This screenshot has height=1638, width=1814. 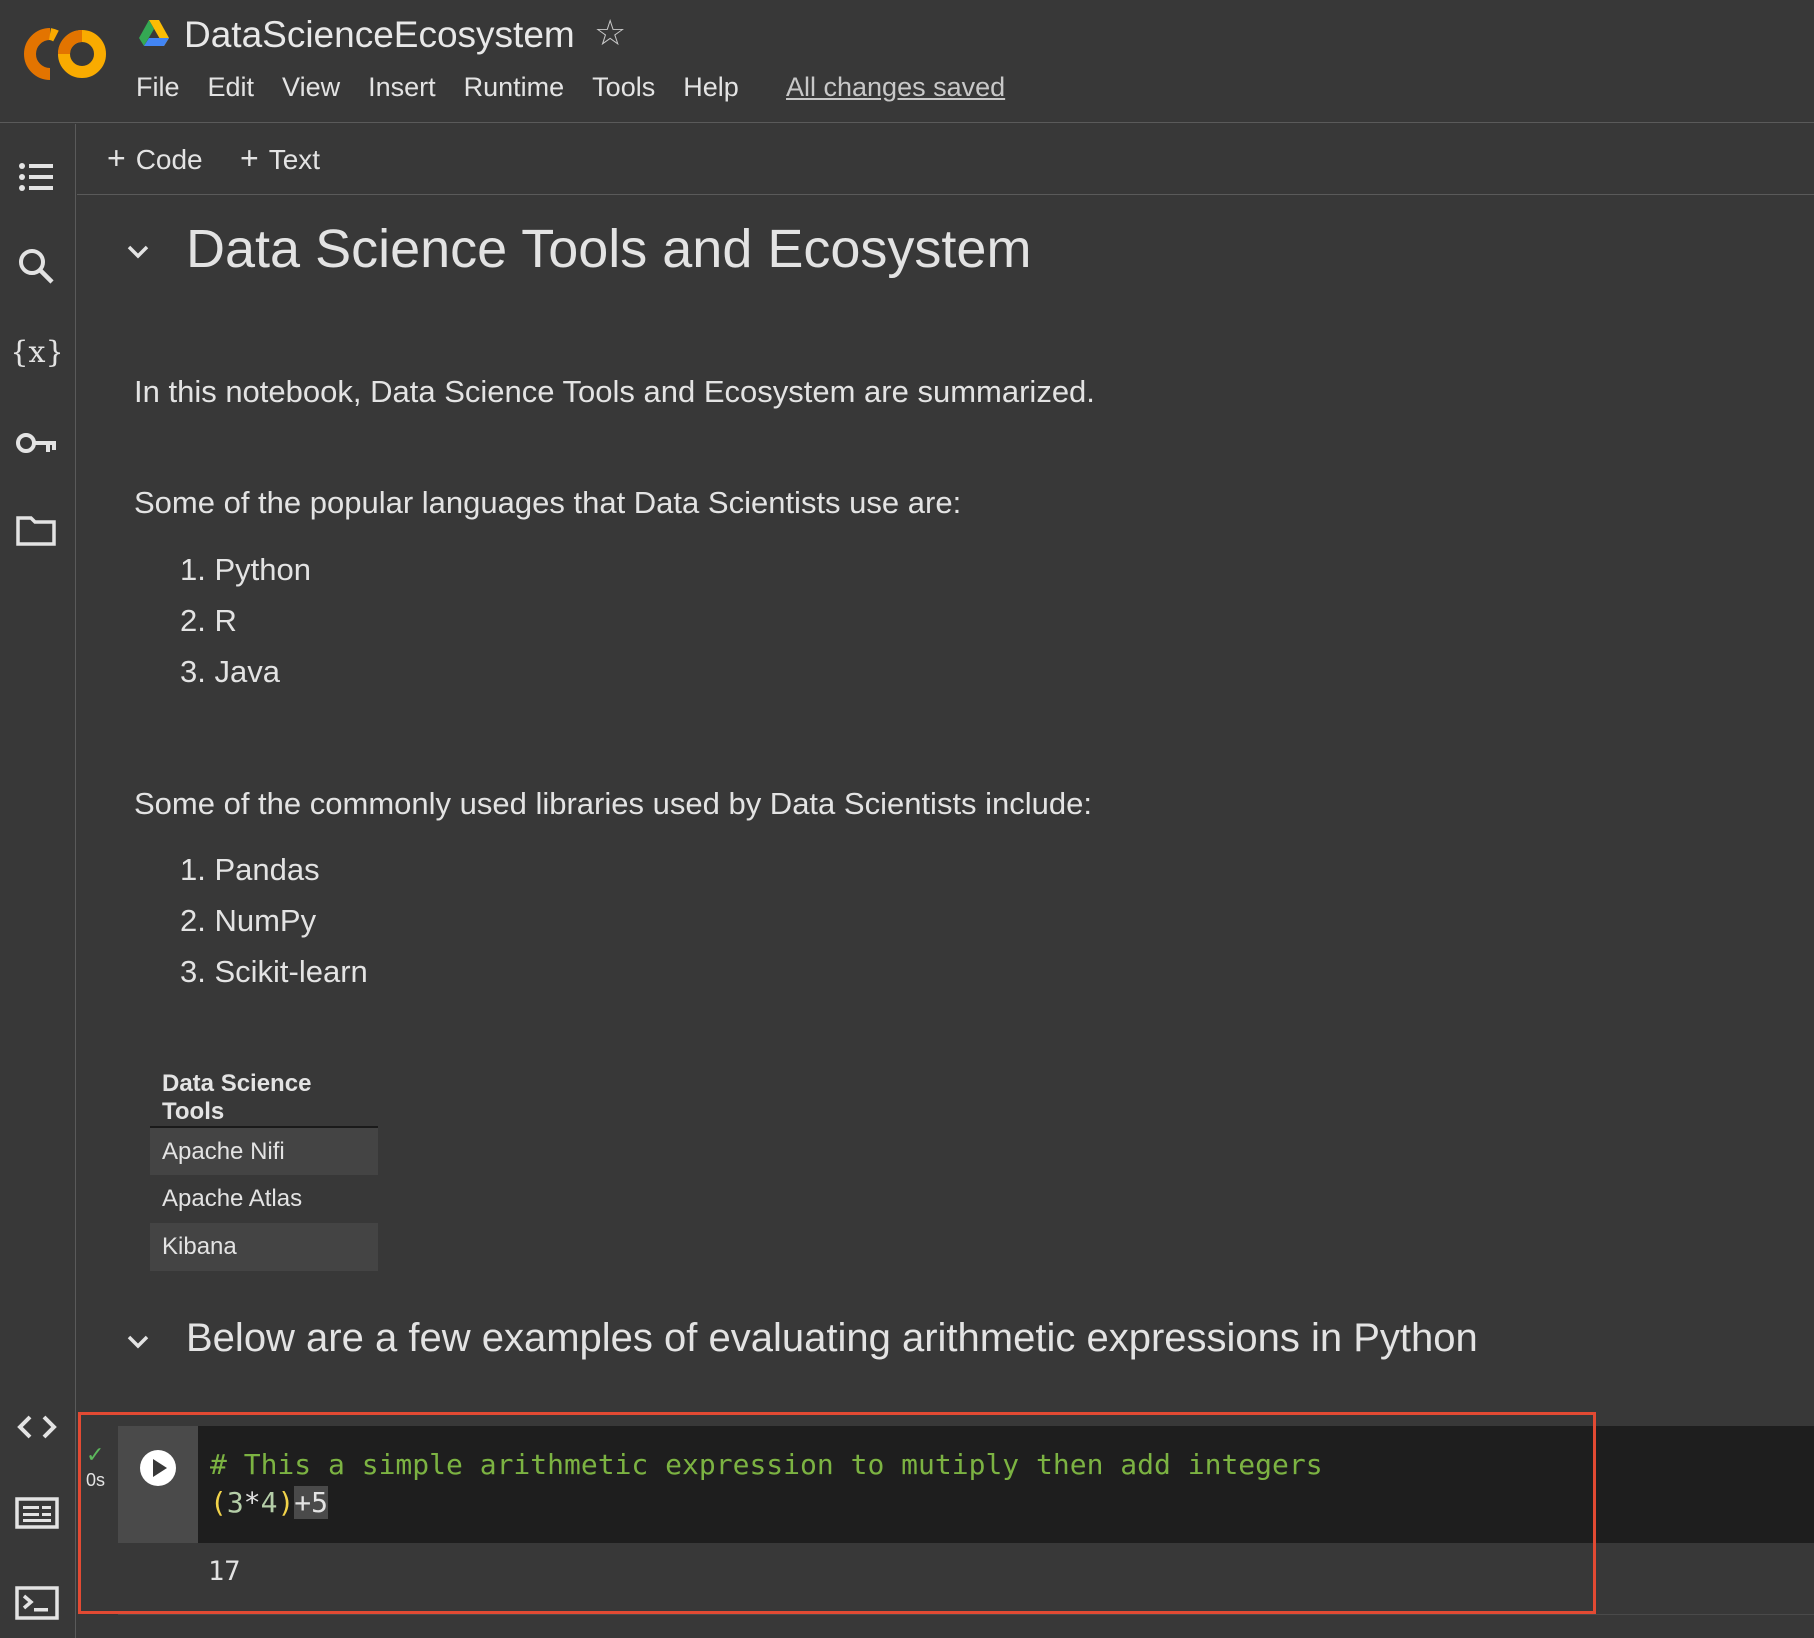 What do you see at coordinates (218, 1502) in the screenshot?
I see `code-paren: (` at bounding box center [218, 1502].